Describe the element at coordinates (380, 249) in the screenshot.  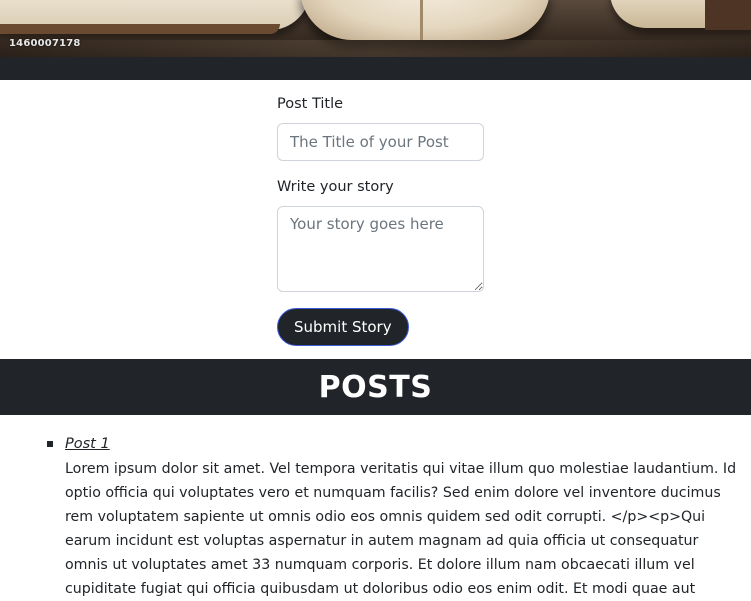
I see `story-textarea` at that location.